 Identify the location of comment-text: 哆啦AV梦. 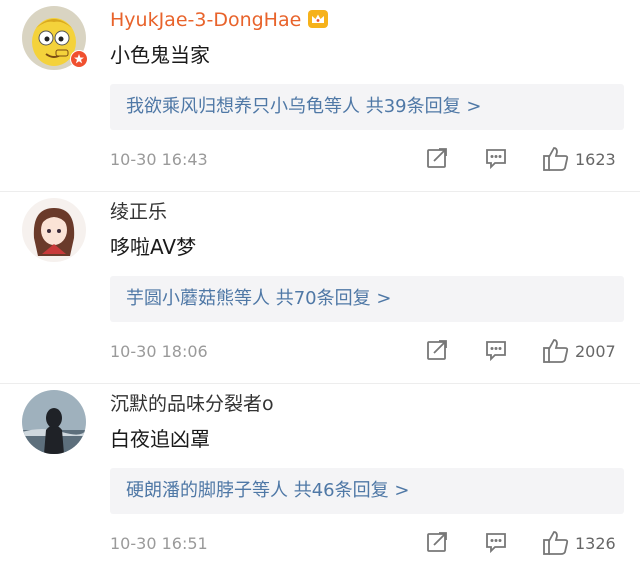
(153, 247).